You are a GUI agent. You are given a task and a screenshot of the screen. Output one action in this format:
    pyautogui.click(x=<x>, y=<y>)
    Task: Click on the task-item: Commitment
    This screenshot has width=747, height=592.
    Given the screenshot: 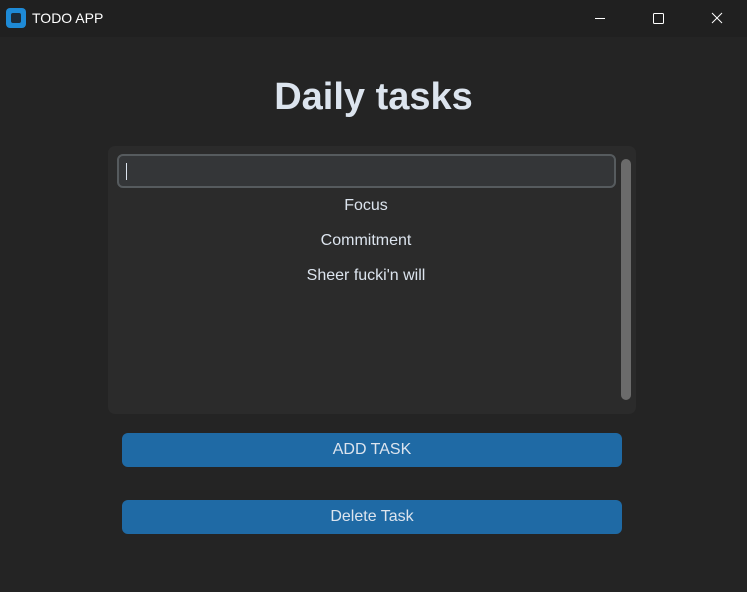 What is the action you would take?
    pyautogui.click(x=366, y=243)
    